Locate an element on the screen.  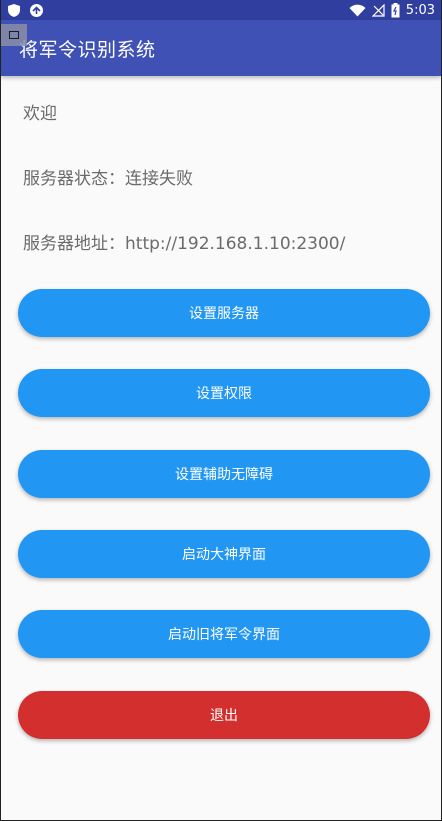
set-permission-button: 设置权限 is located at coordinates (224, 393).